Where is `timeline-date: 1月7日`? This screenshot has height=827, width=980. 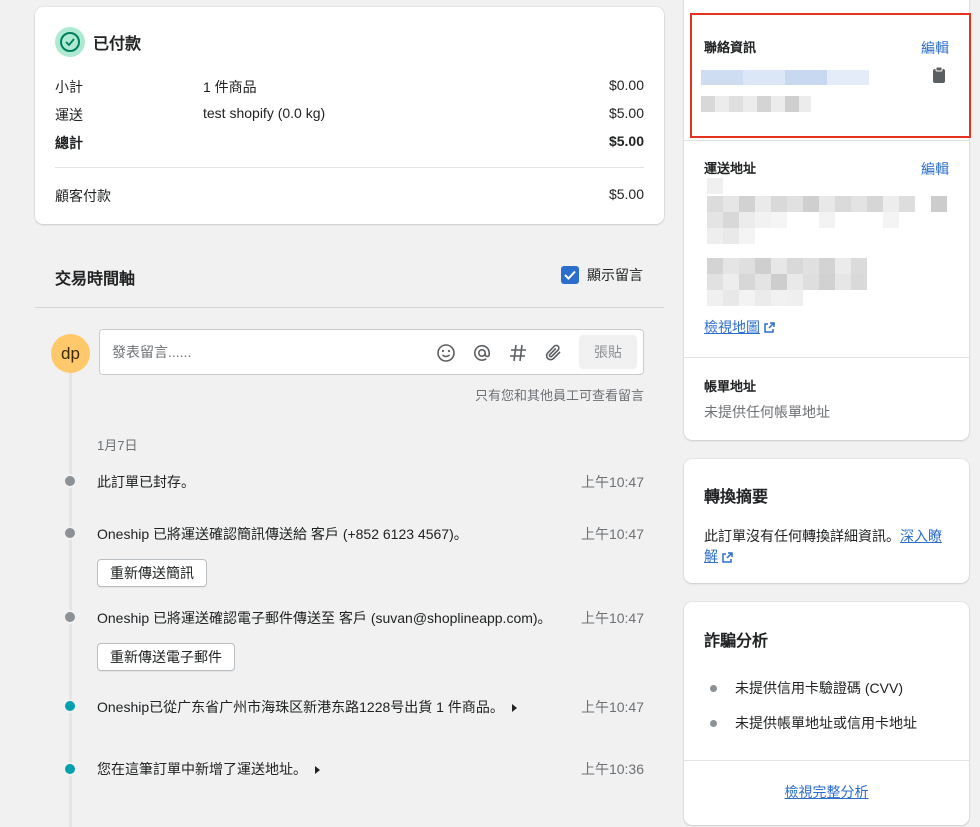
timeline-date: 1月7日 is located at coordinates (117, 445).